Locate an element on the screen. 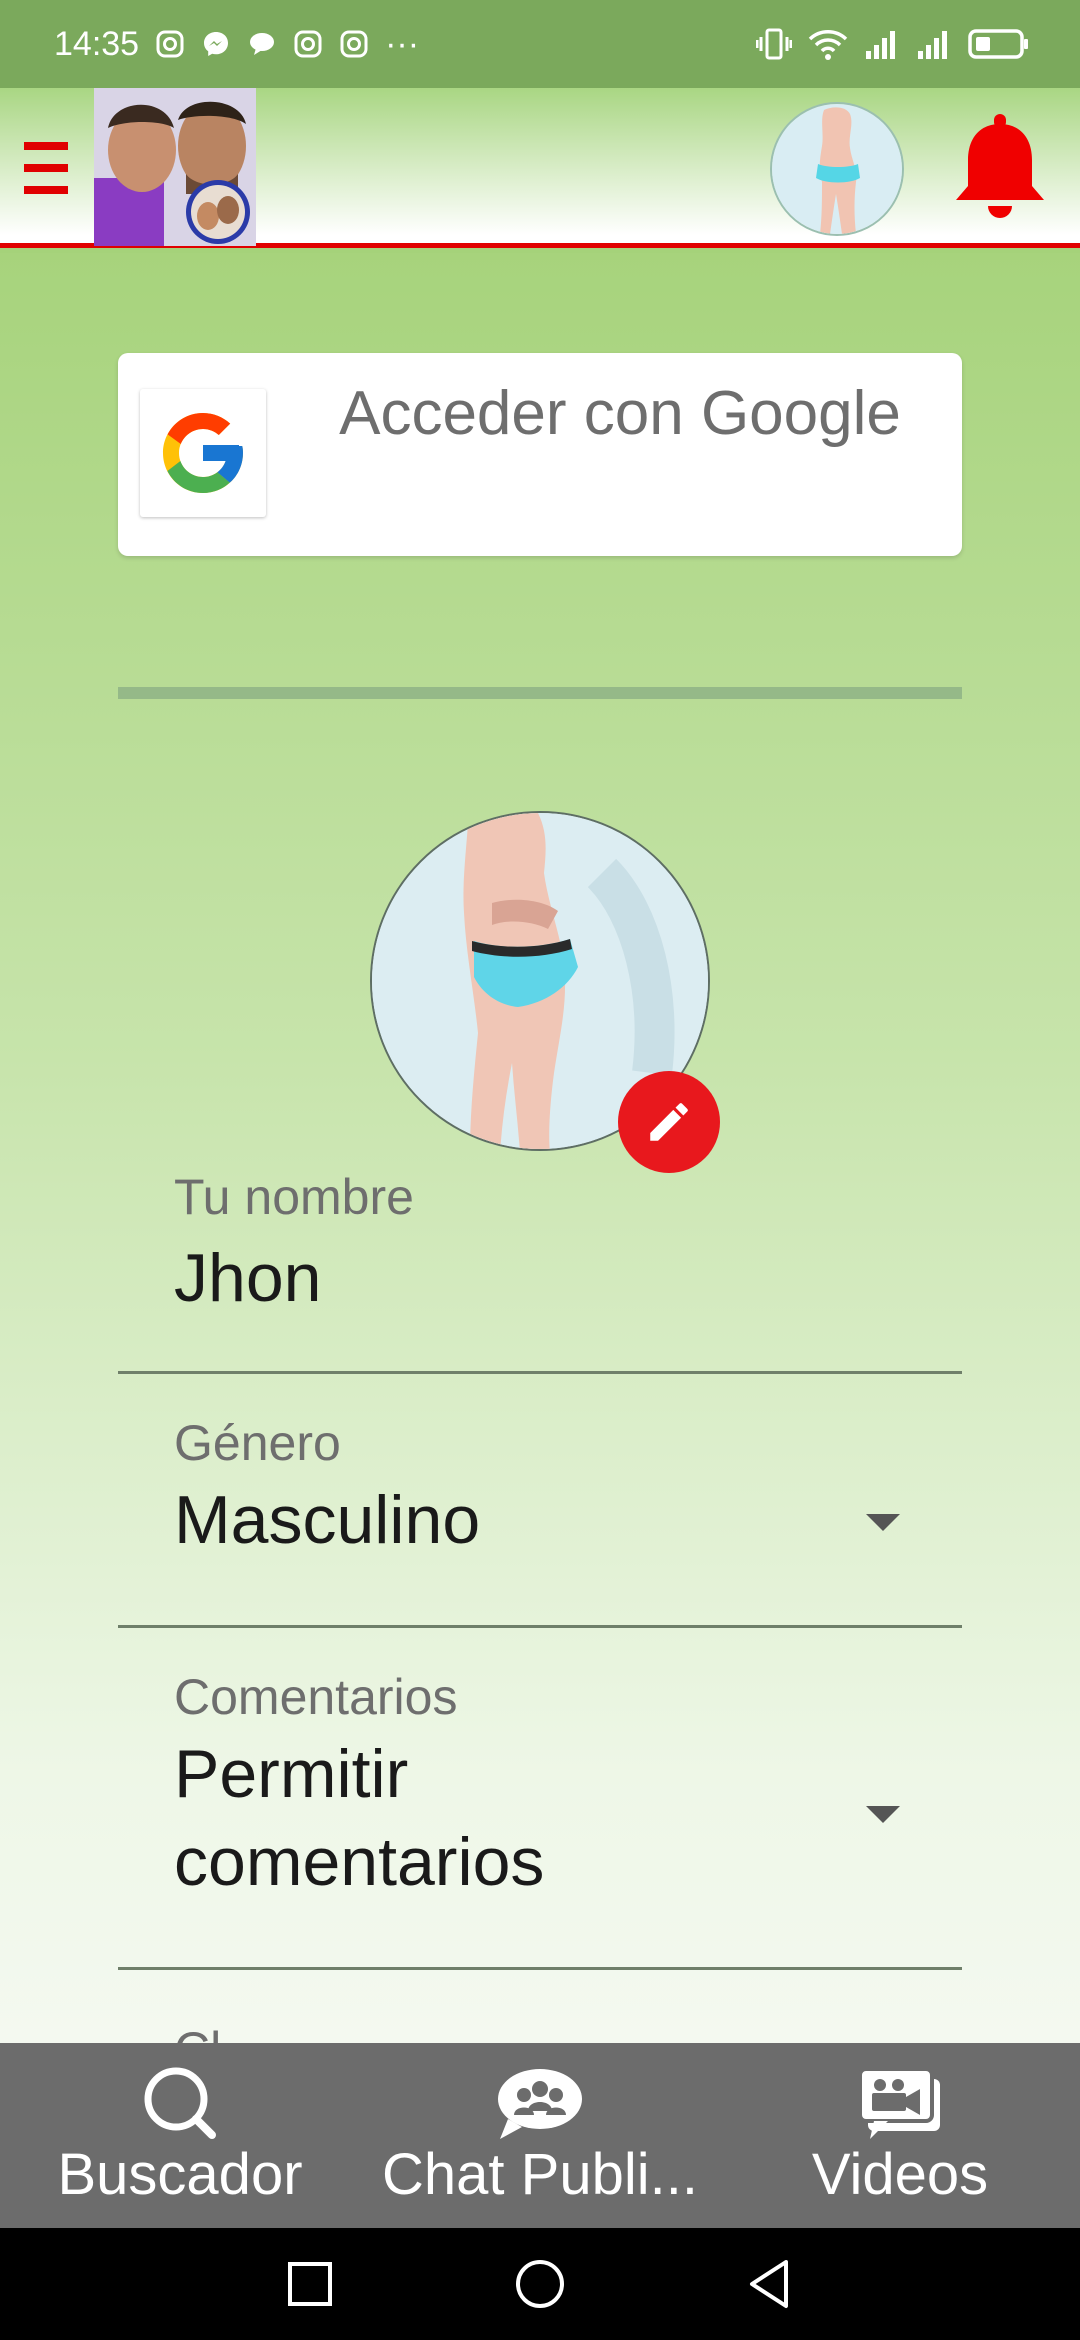 This screenshot has width=1080, height=2340. comments-select: Comentarios Permitir comentarios is located at coordinates (540, 1799).